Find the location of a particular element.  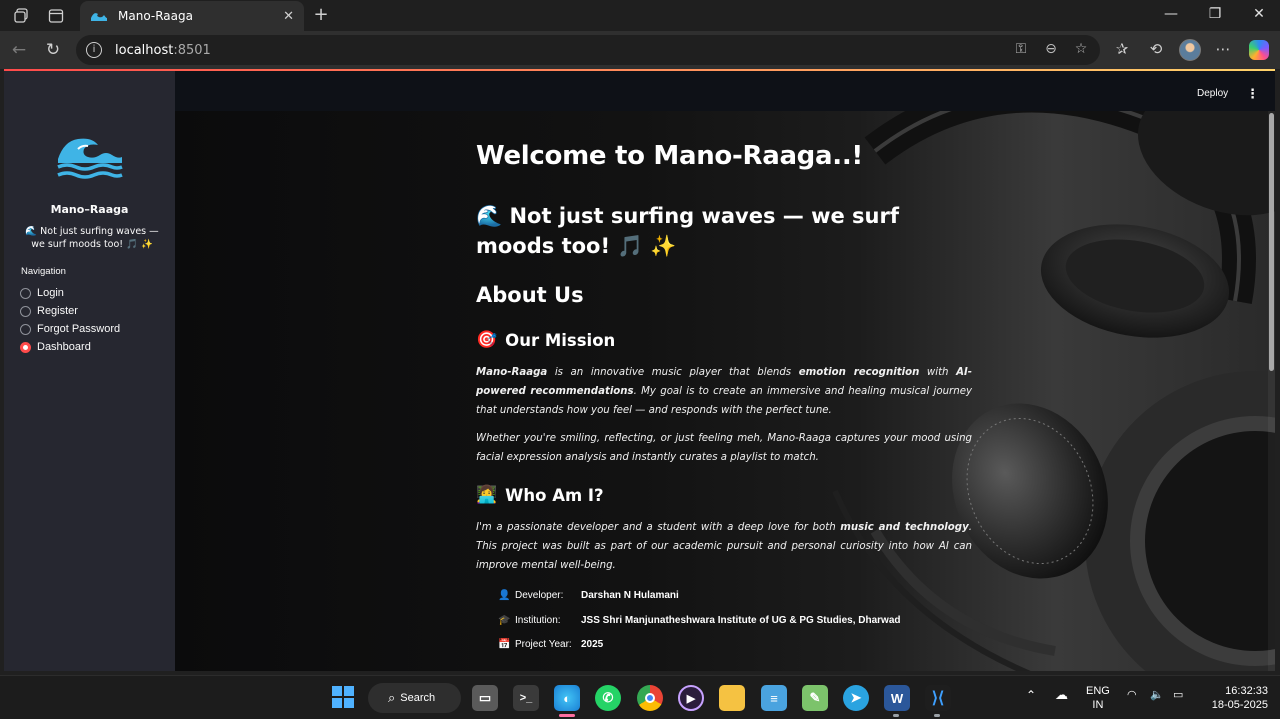

active-tab: Mano-Raaga ✕ is located at coordinates (192, 16).